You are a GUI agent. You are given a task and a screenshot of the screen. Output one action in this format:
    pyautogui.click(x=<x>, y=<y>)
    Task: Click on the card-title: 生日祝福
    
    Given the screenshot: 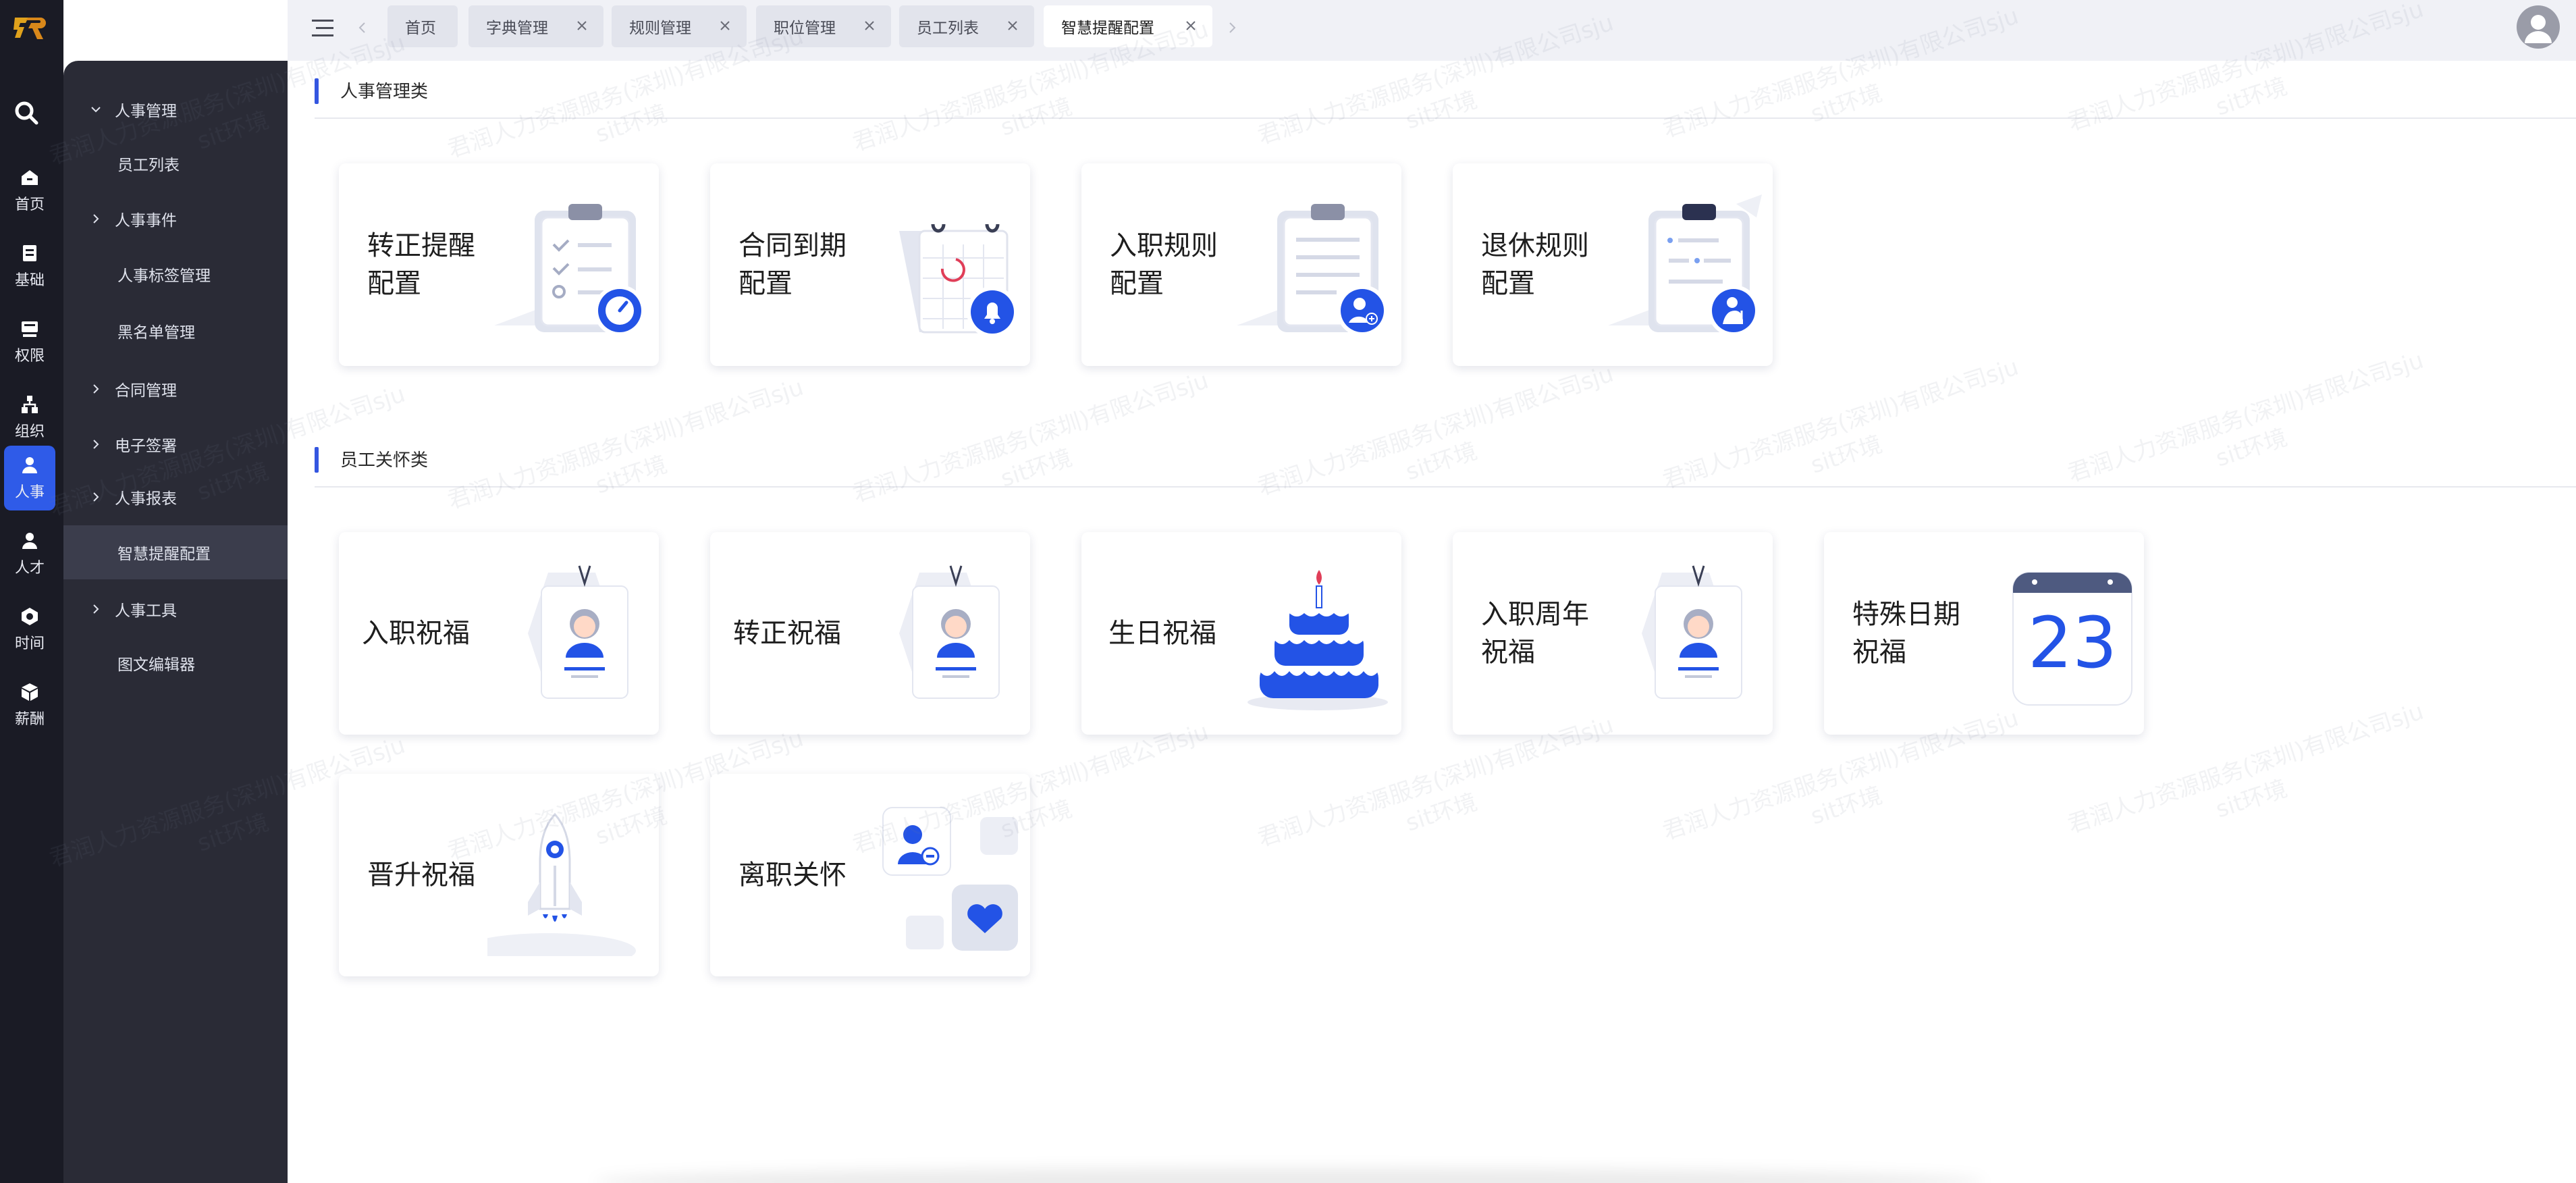 What is the action you would take?
    pyautogui.click(x=1162, y=634)
    